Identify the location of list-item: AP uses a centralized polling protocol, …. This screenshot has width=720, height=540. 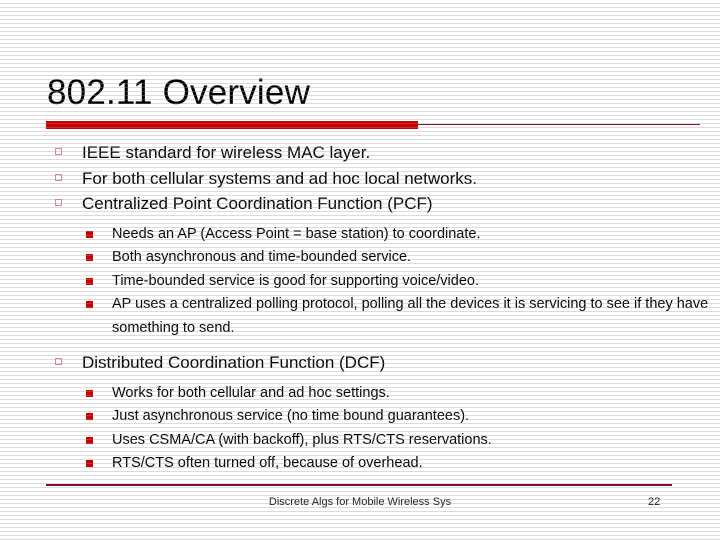
(401, 316).